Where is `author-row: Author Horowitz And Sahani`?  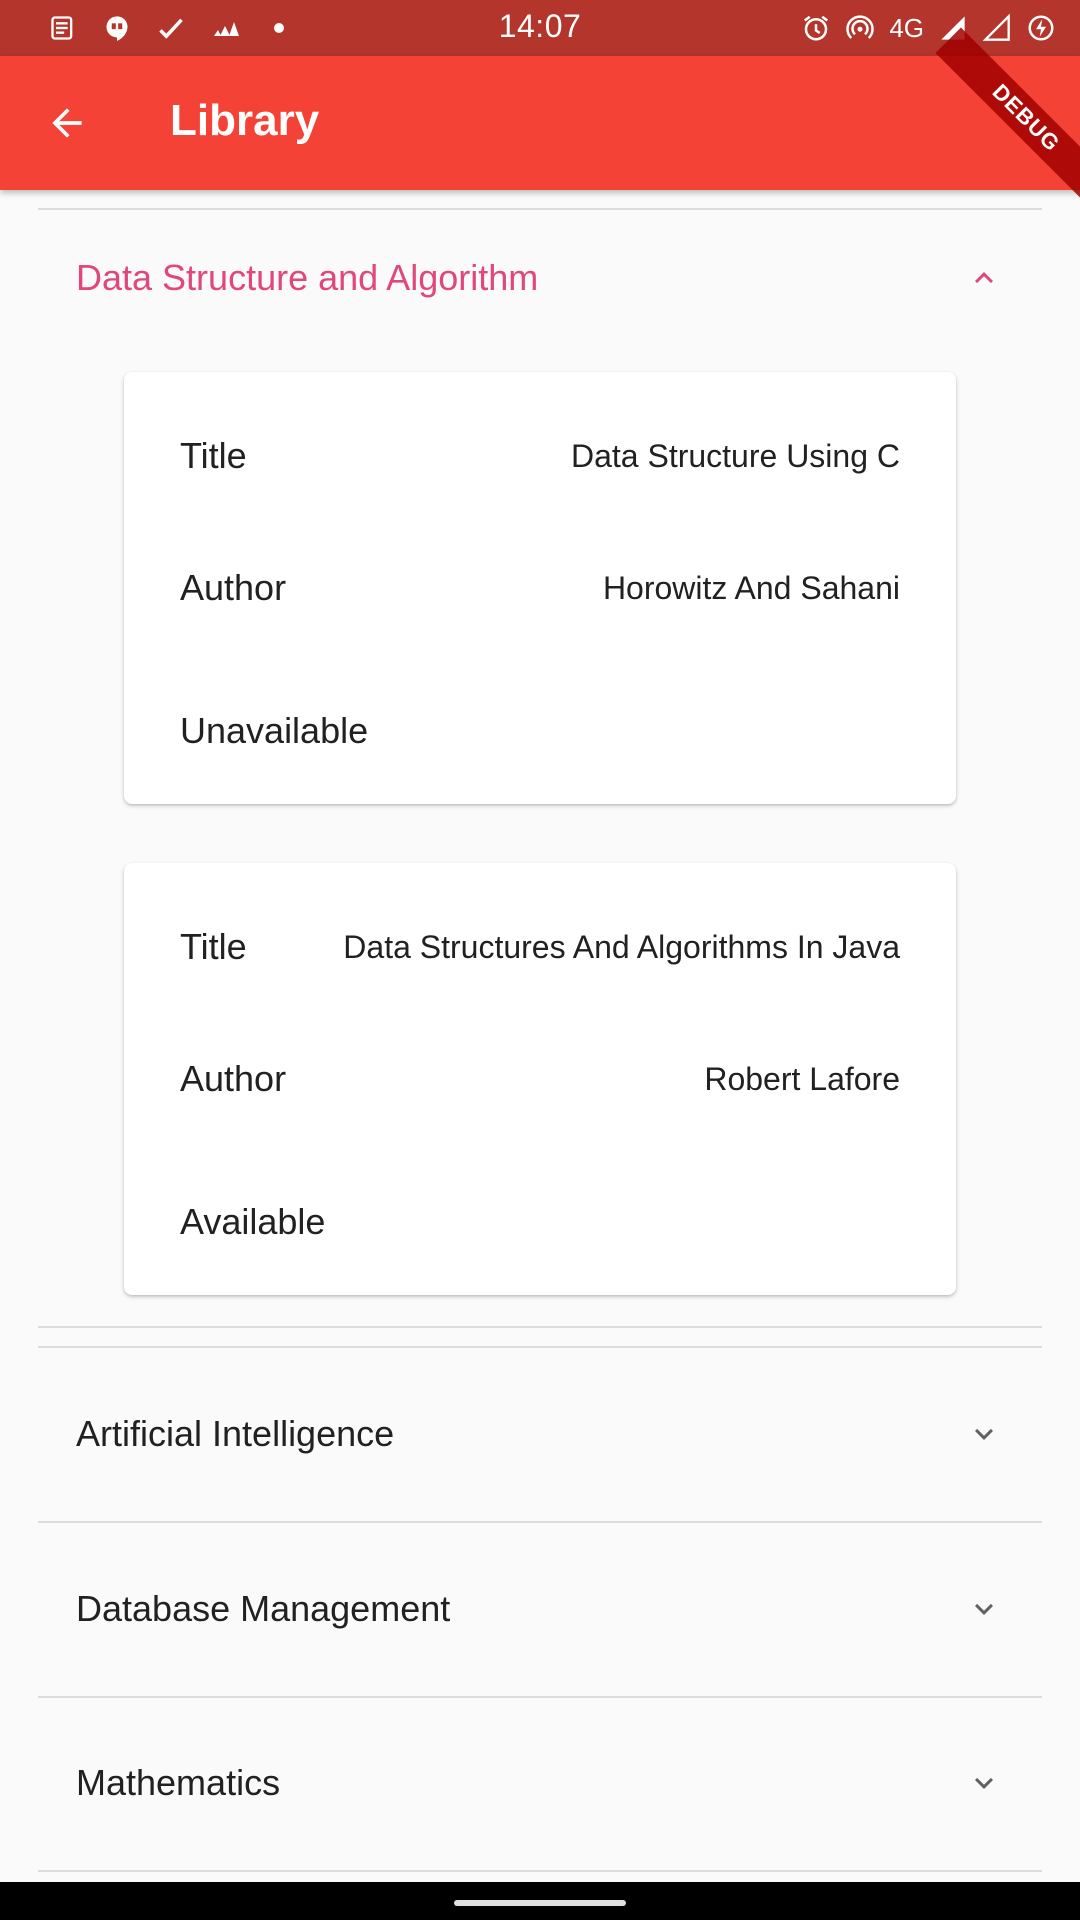 author-row: Author Horowitz And Sahani is located at coordinates (540, 588).